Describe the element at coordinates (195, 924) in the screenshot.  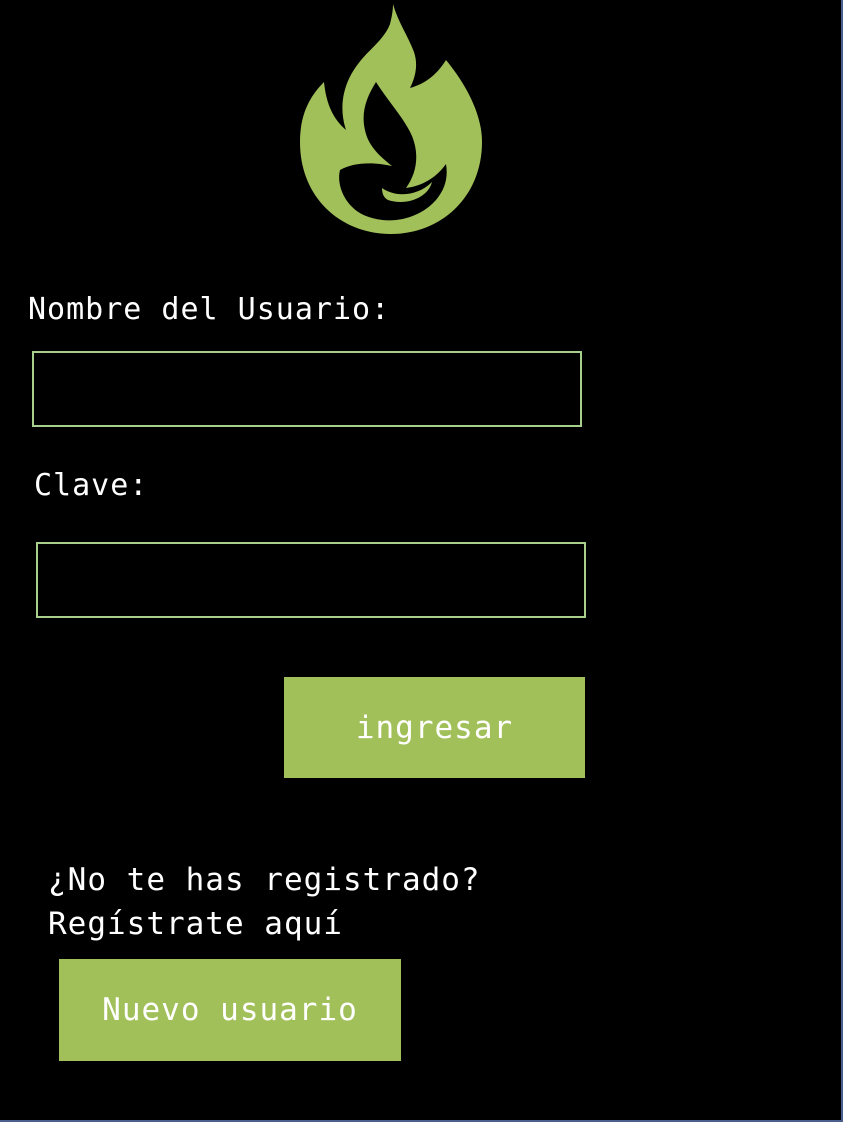
I see `register-link-text: Regístrate aquí` at that location.